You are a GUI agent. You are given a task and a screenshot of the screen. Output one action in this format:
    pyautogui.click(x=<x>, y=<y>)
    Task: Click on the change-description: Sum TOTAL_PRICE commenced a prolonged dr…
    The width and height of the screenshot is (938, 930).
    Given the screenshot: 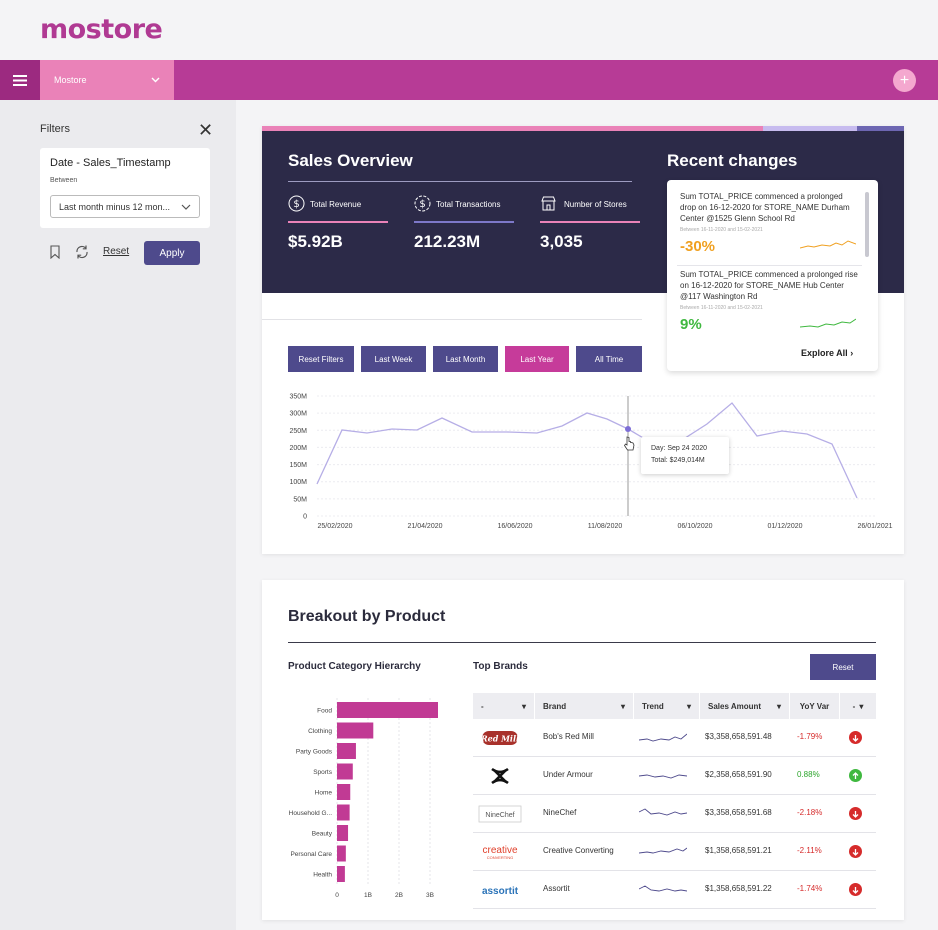 What is the action you would take?
    pyautogui.click(x=770, y=207)
    